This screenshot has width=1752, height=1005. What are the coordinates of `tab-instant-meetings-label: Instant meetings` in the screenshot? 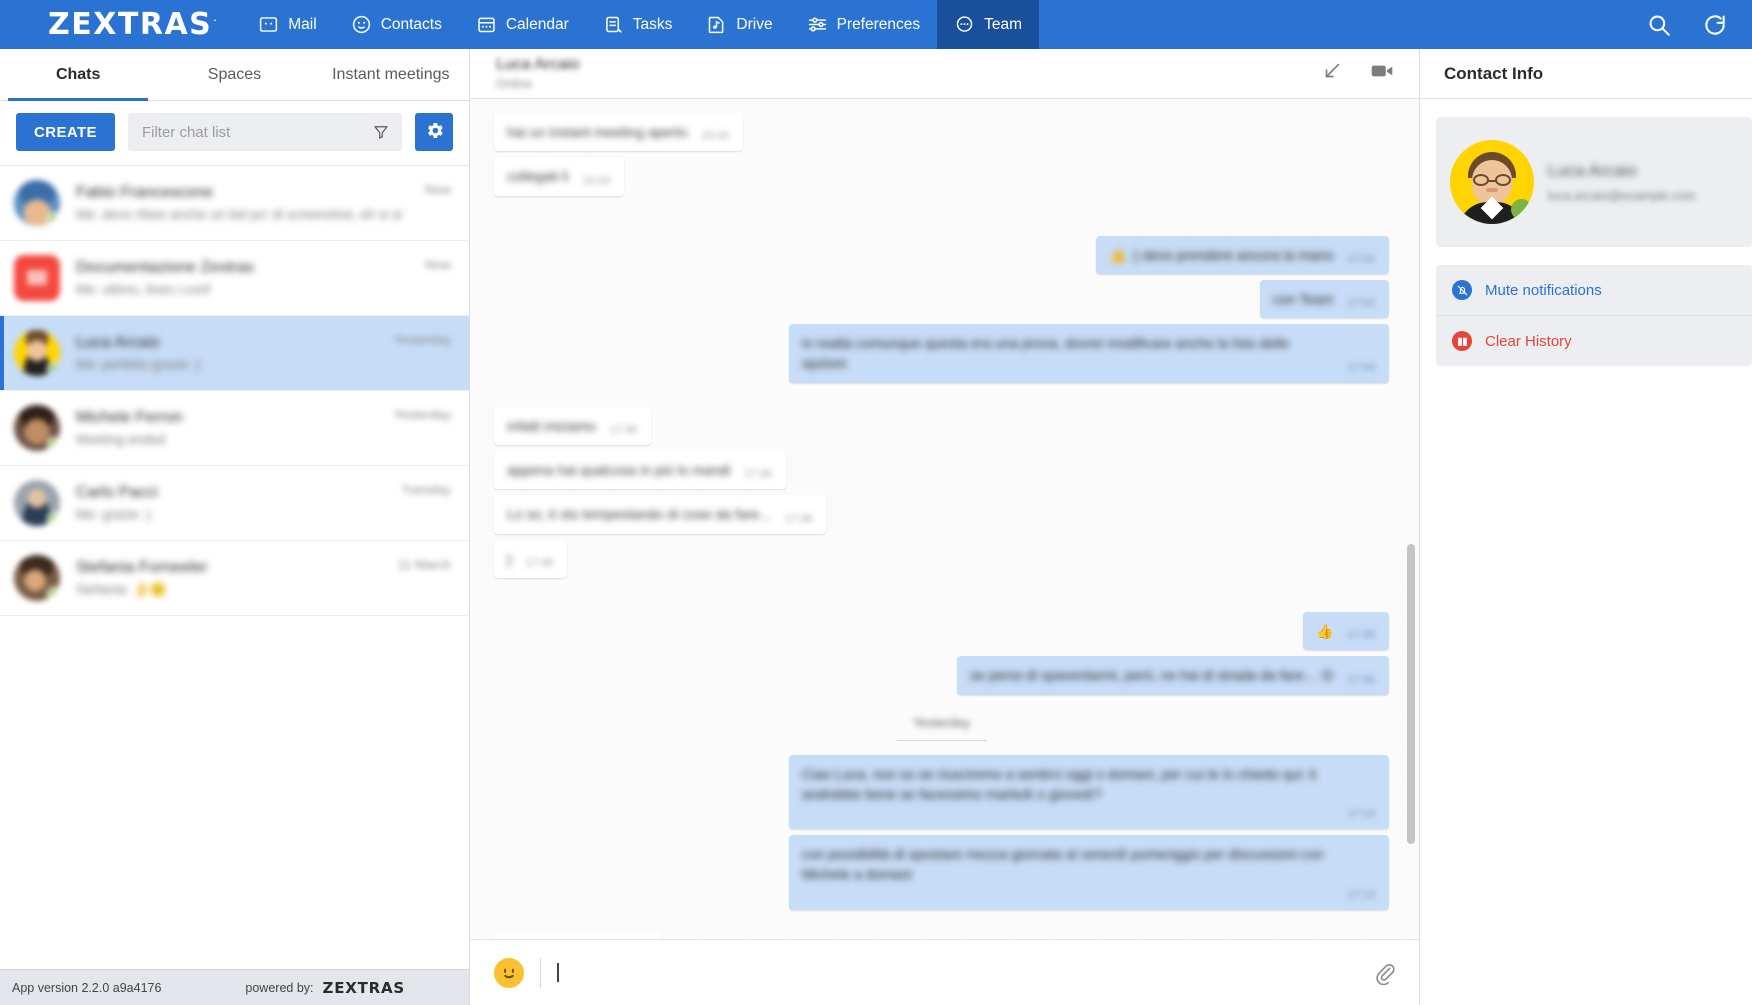 It's located at (391, 74).